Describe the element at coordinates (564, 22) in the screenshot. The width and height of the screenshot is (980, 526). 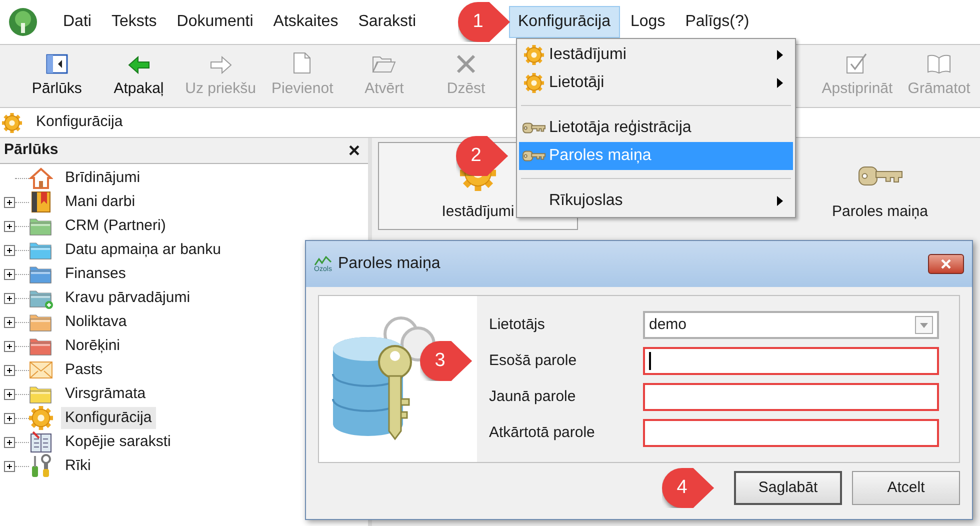
I see `menu-item: Konfigurācija` at that location.